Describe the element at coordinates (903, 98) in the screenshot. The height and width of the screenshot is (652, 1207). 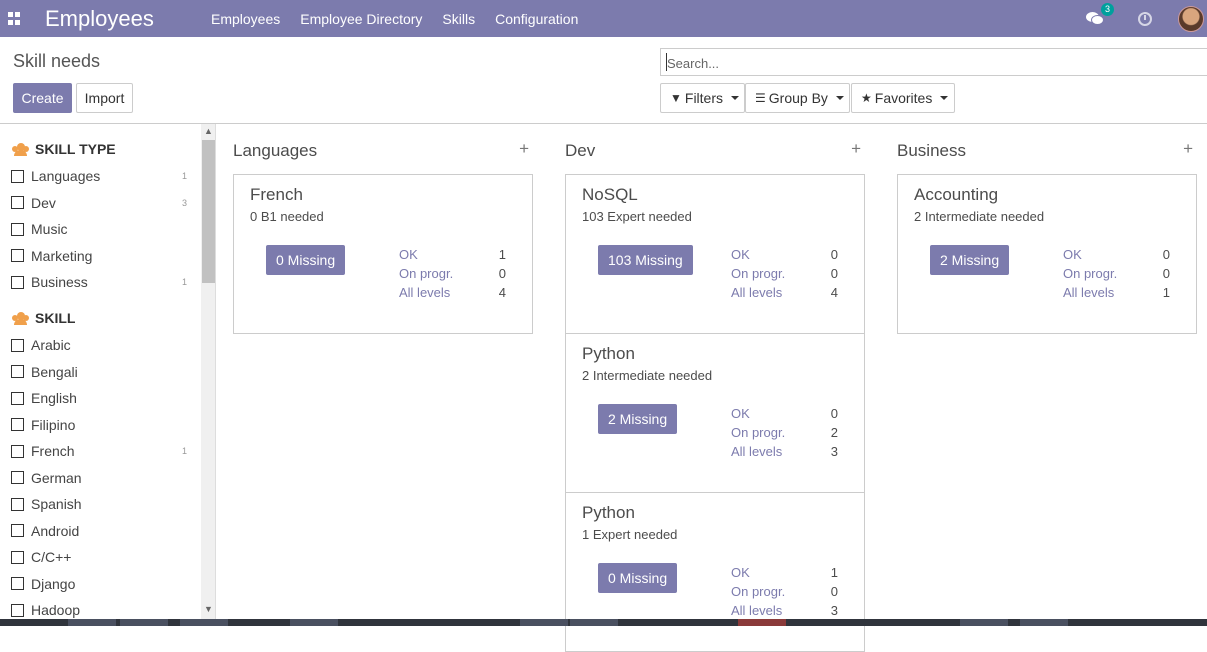
I see `favorites-button: ★ Favorites` at that location.